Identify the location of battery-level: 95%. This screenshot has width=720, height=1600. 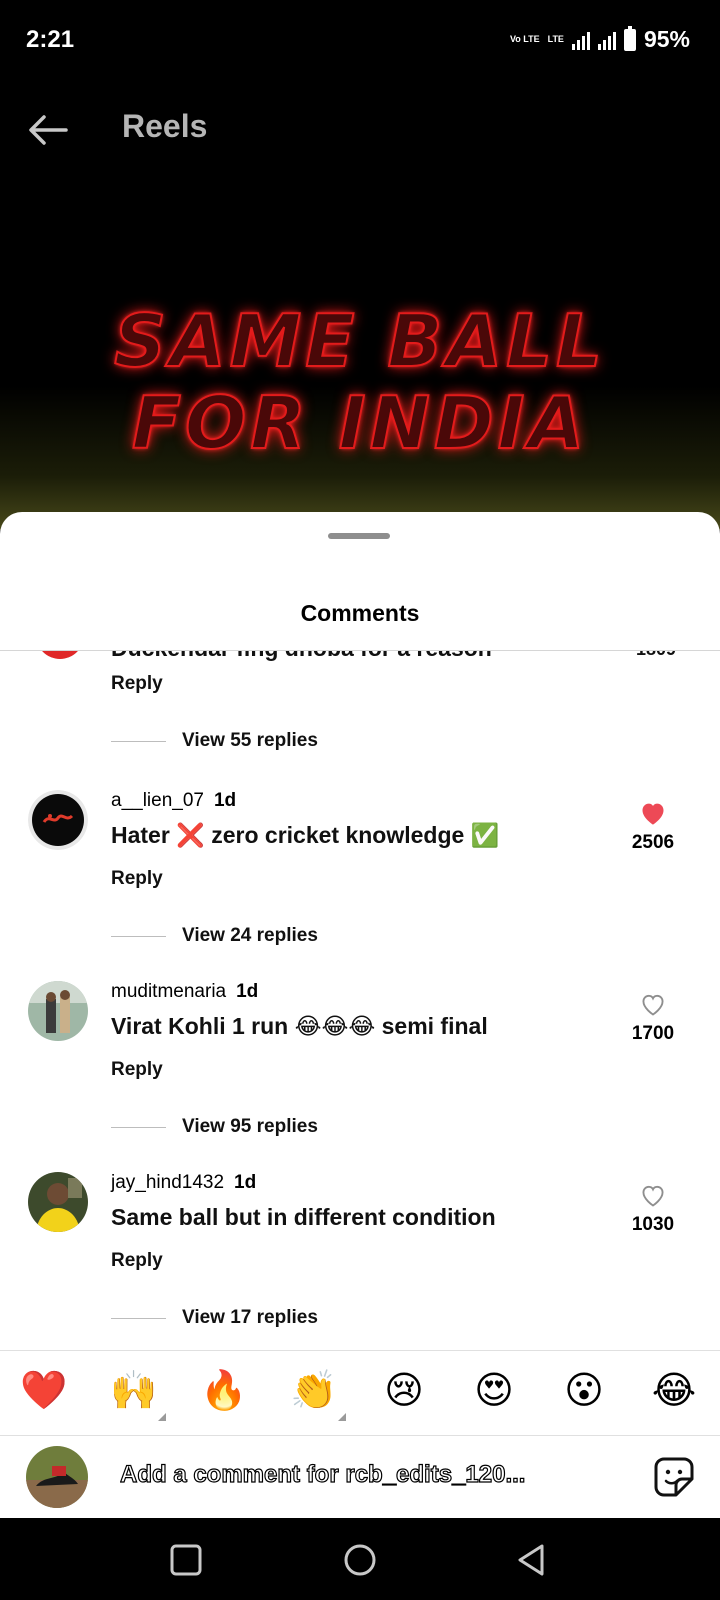
(666, 39).